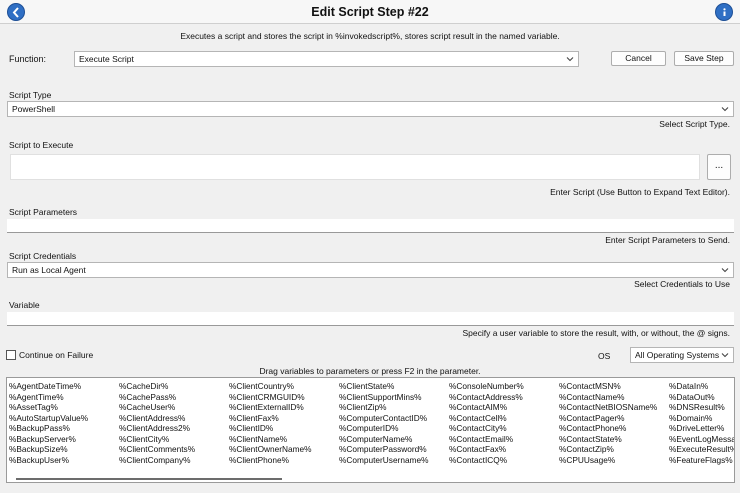 The height and width of the screenshot is (493, 740). What do you see at coordinates (383, 428) in the screenshot?
I see `variable-item: %ComputerID%` at bounding box center [383, 428].